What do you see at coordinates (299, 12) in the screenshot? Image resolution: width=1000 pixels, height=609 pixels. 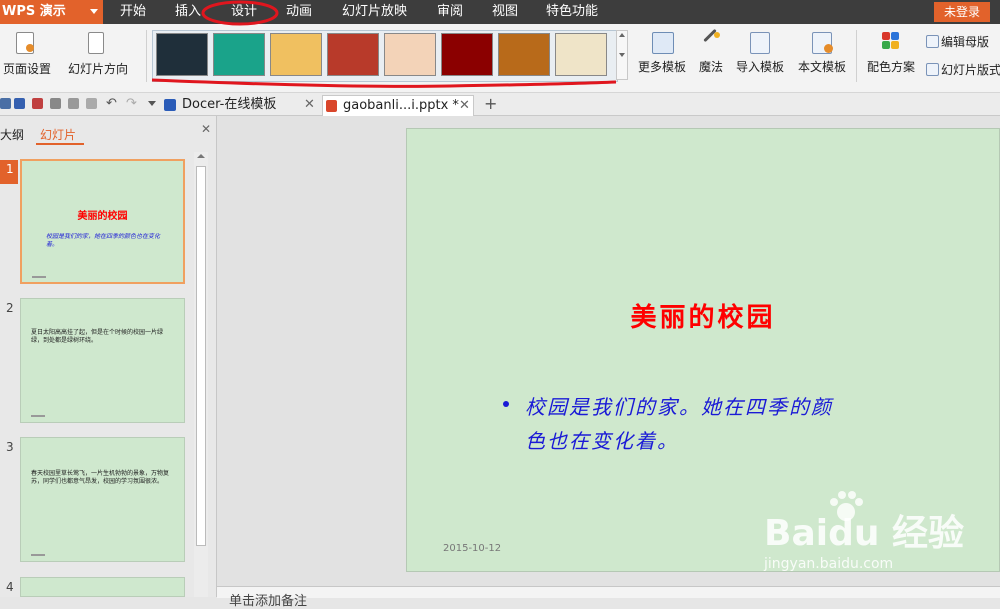 I see `menu-animation: 动画` at bounding box center [299, 12].